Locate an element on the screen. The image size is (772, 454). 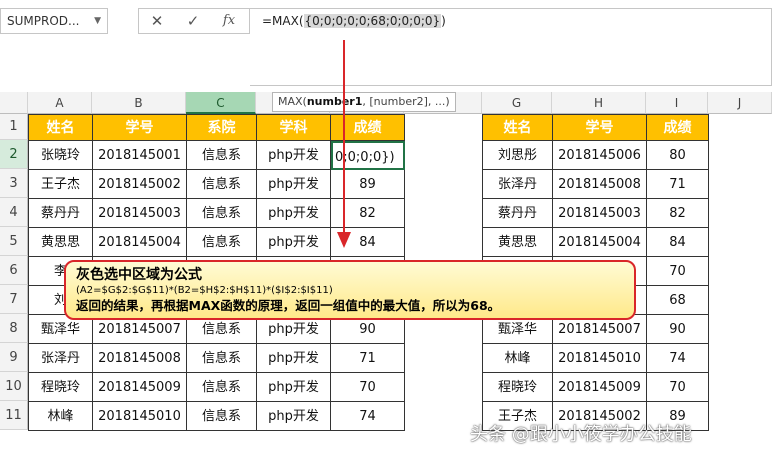
red-arrow-annotation is located at coordinates (344, 144).